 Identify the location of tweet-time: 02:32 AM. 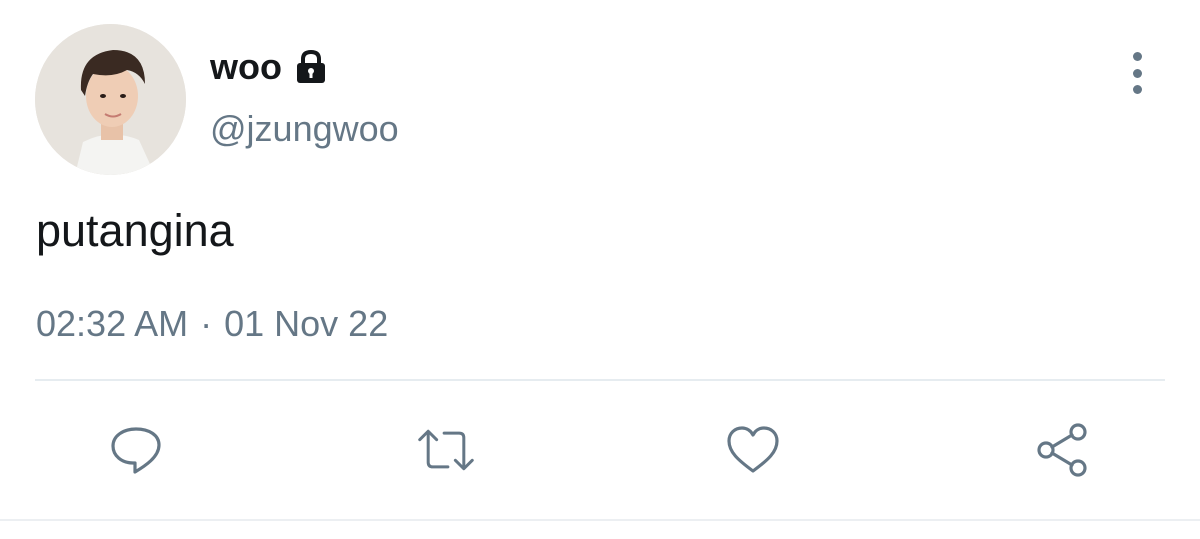
(112, 323).